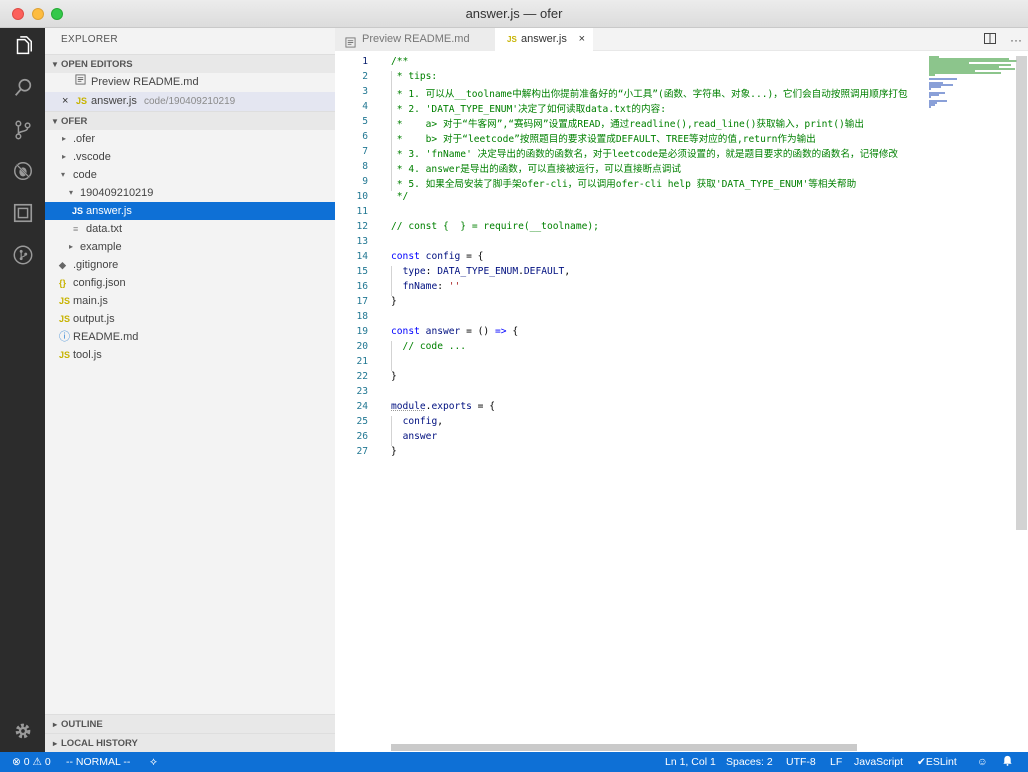  What do you see at coordinates (528, 109) in the screenshot?
I see `code-line: * 2. 'DATA_TYPE_ENUM'决定了如何读取data.txt的内容:` at bounding box center [528, 109].